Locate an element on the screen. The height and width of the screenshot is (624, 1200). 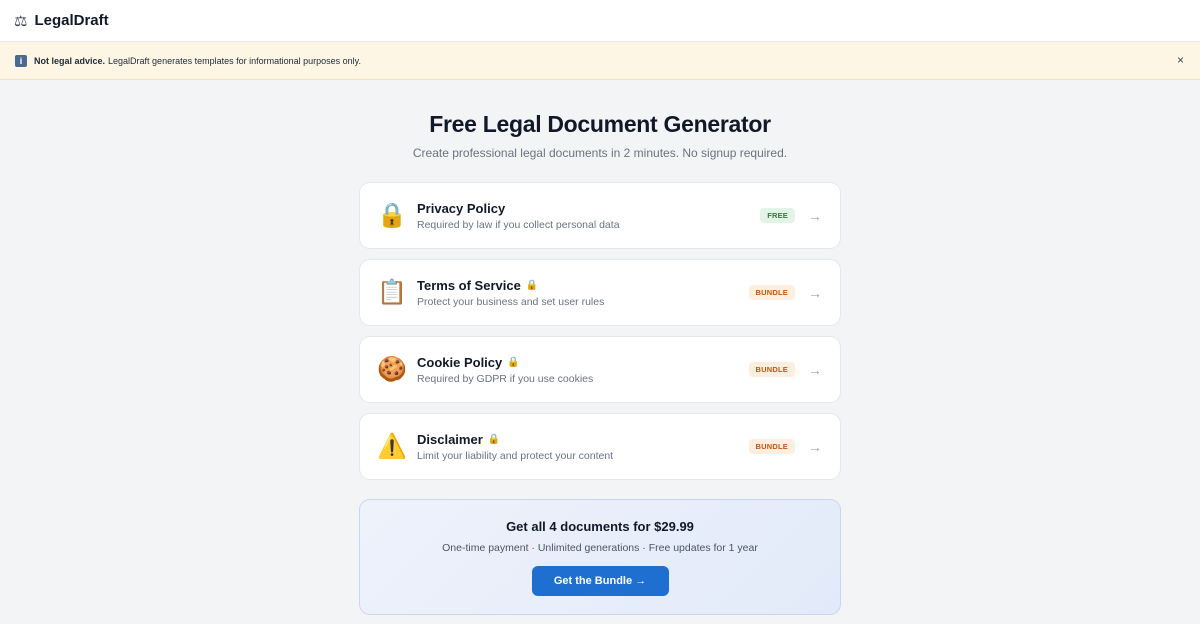
padlock-icon: 🔒 is located at coordinates (392, 215).